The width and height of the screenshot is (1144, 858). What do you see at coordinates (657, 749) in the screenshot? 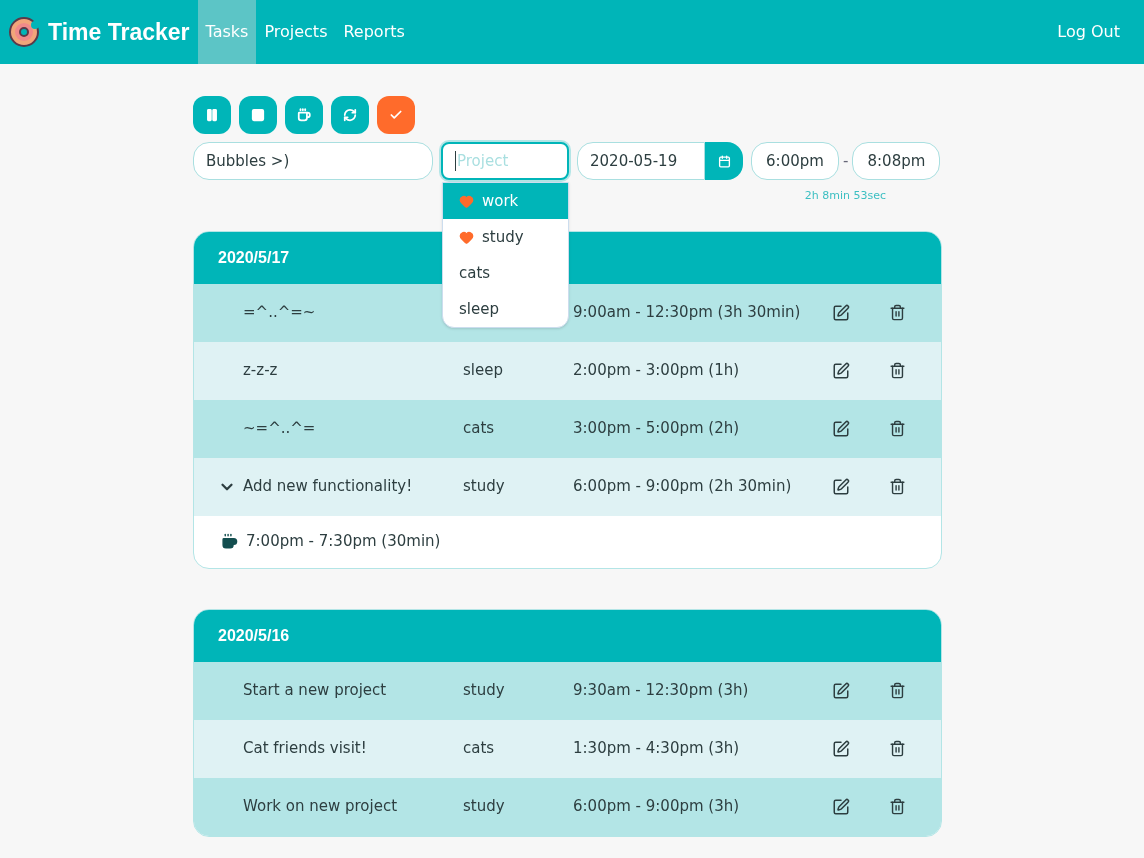
I see `time-range: 1:30pm - 4:30pm (3h)` at bounding box center [657, 749].